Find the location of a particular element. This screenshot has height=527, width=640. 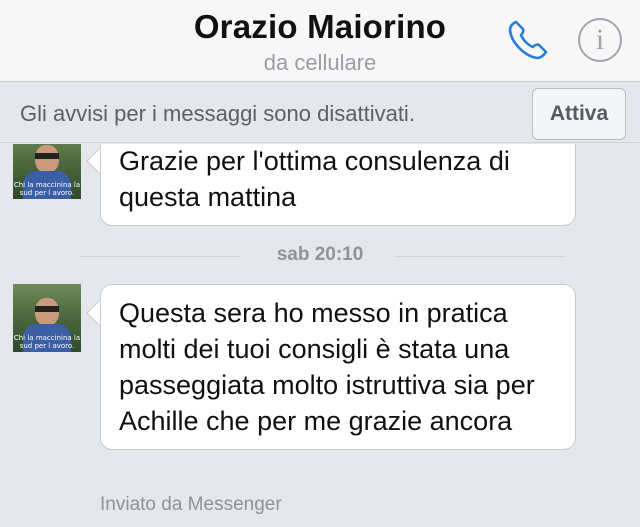

sent-via-label: Inviato da Messenger is located at coordinates (191, 504).